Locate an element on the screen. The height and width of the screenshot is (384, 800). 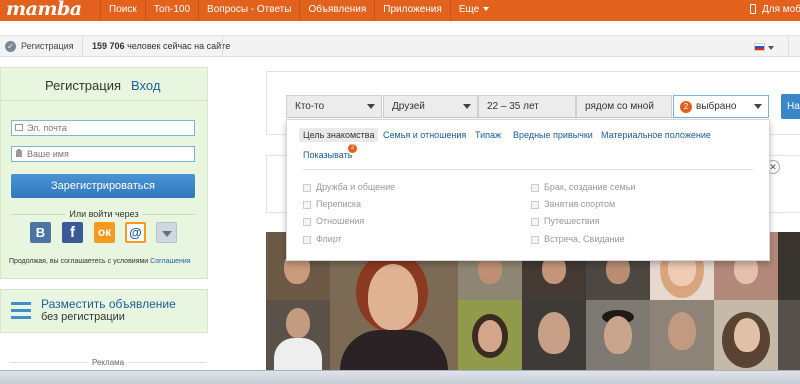
agreement-label: Продолжая, вы соглашаетесь с условиями is located at coordinates (79, 261).